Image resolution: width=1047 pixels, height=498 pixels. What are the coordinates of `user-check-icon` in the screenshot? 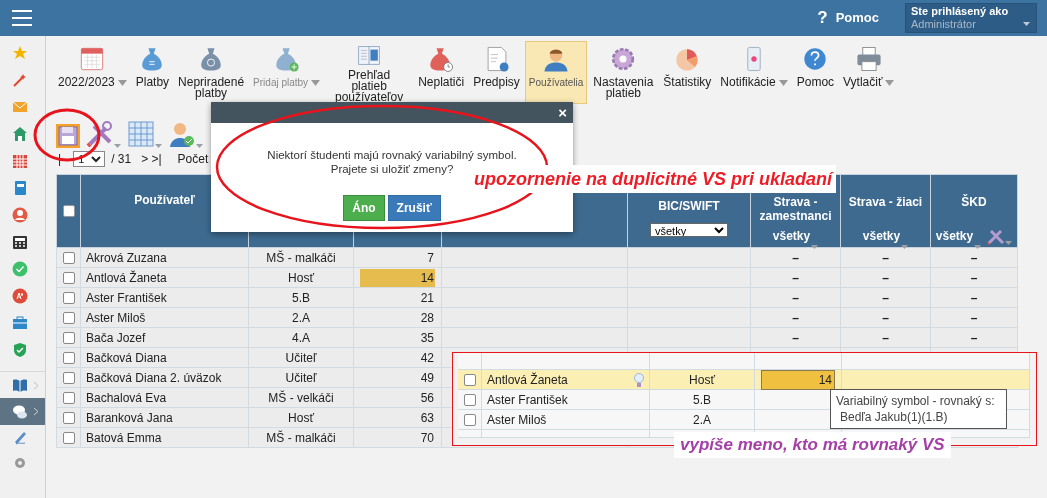 It's located at (182, 134).